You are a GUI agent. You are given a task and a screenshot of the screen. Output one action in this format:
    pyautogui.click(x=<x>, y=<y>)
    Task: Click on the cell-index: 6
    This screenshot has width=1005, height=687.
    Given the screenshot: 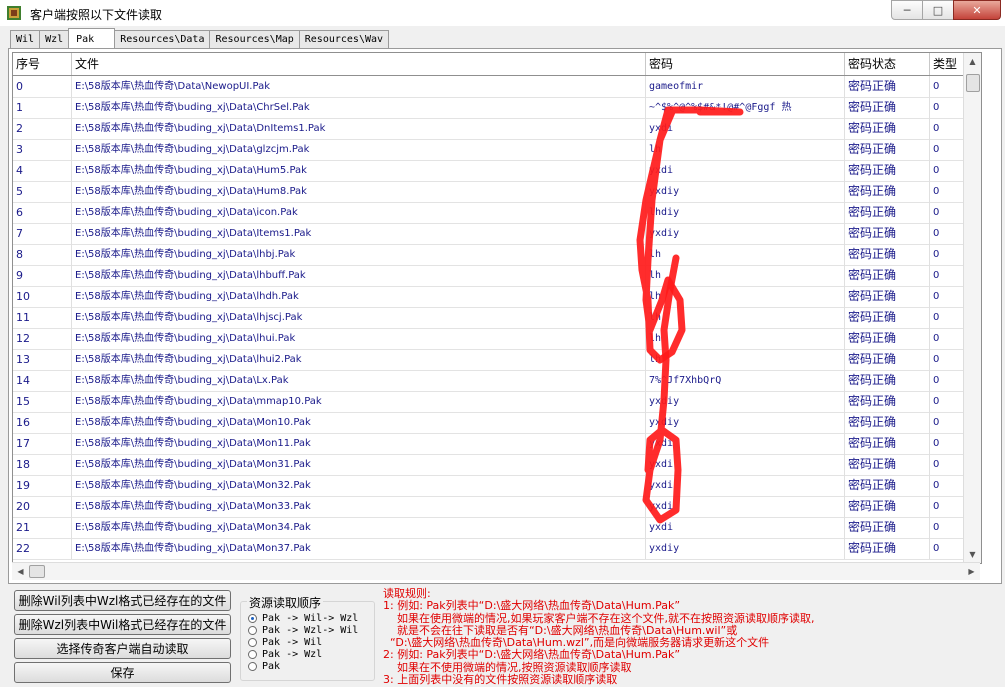 What is the action you would take?
    pyautogui.click(x=42, y=212)
    